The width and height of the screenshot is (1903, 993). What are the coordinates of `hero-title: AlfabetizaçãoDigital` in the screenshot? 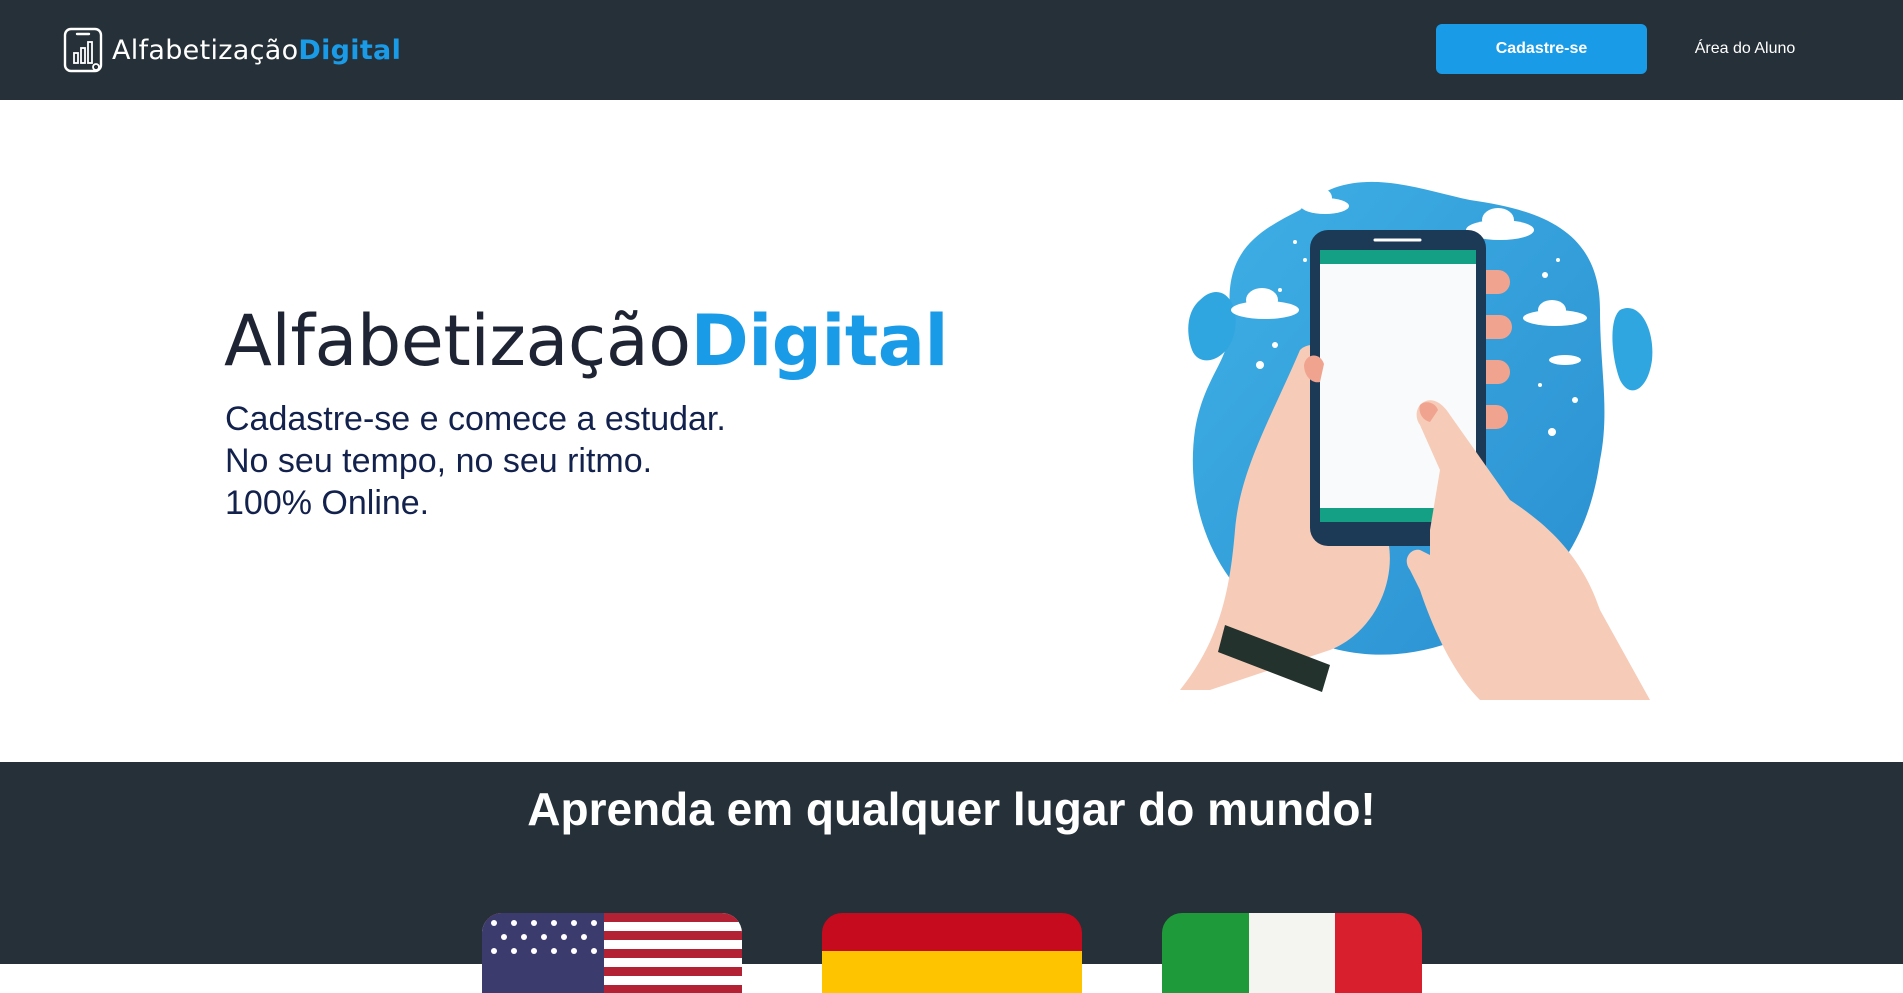 It's located at (586, 341).